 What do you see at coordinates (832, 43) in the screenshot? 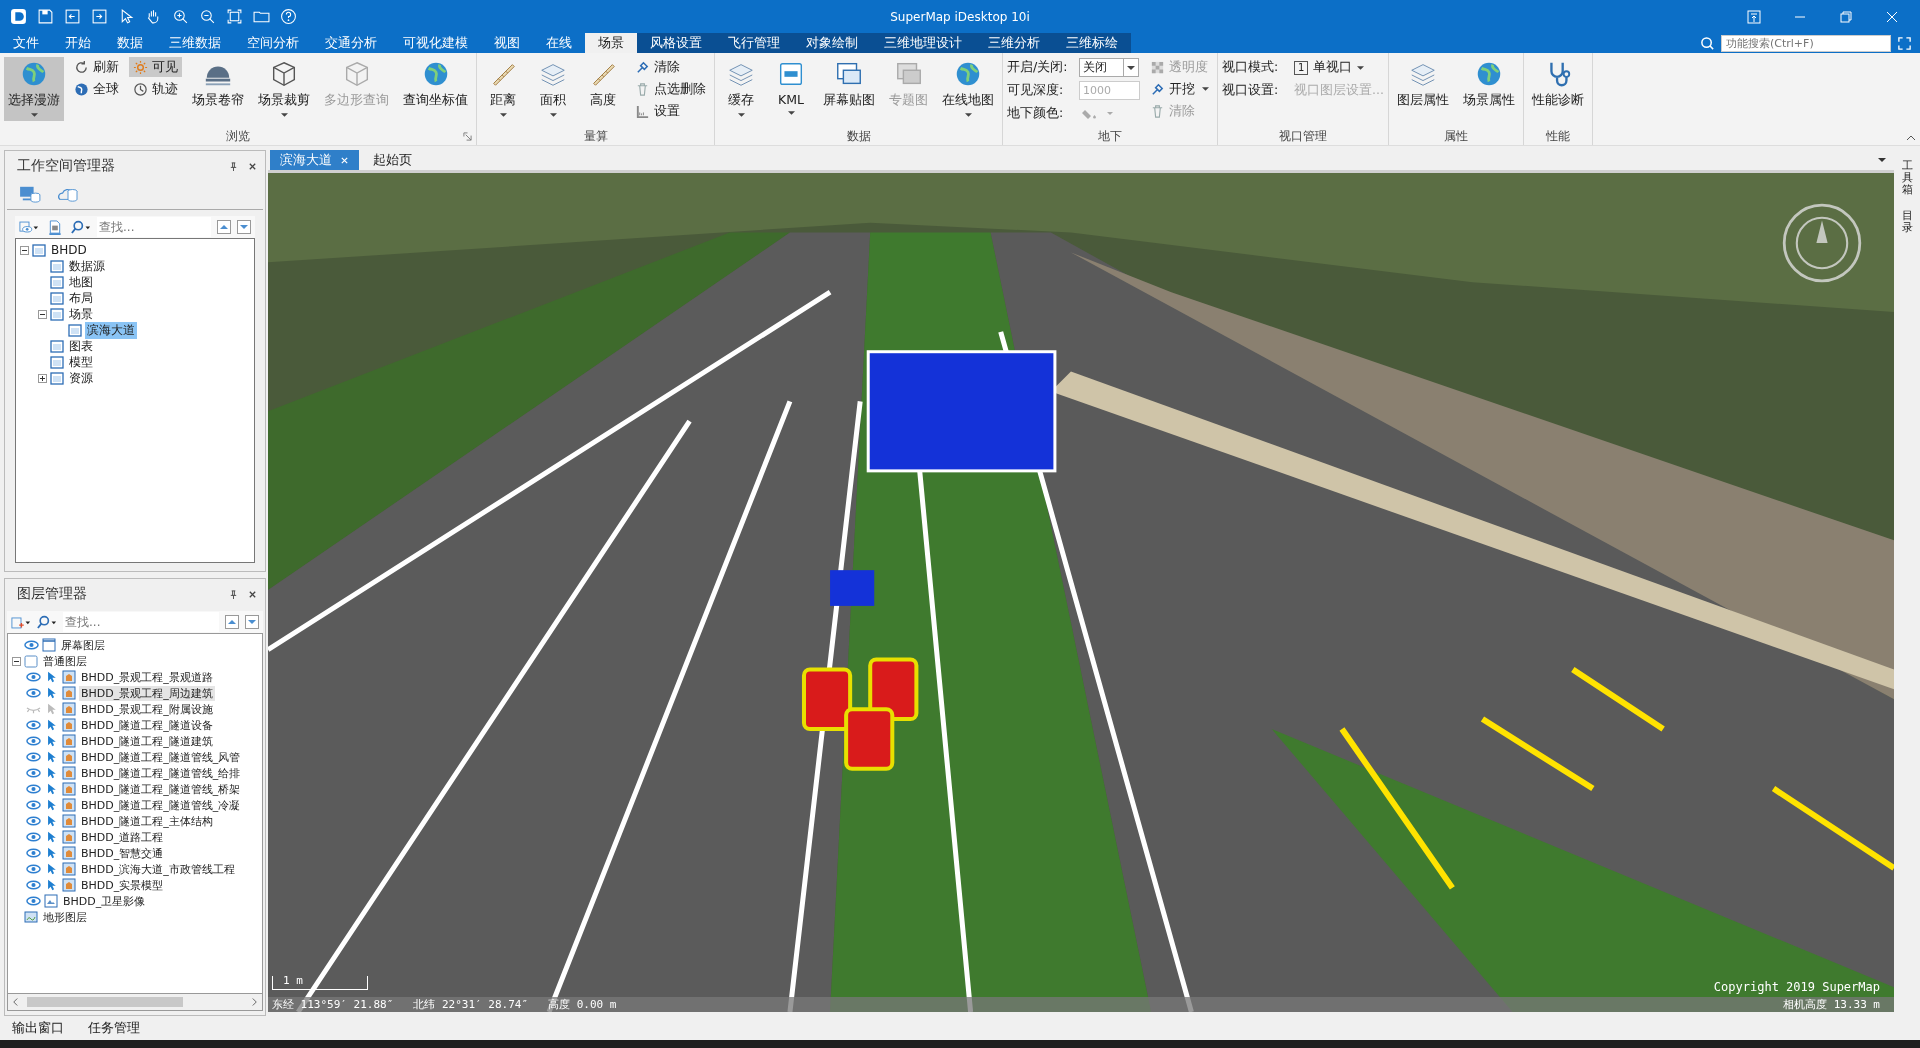
I see `ribbon-tab: 对象绘制` at bounding box center [832, 43].